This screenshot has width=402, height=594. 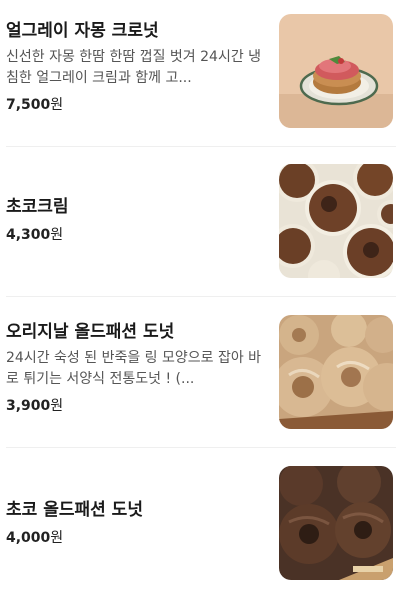 What do you see at coordinates (137, 105) in the screenshot?
I see `menu-item-price: 7,500원` at bounding box center [137, 105].